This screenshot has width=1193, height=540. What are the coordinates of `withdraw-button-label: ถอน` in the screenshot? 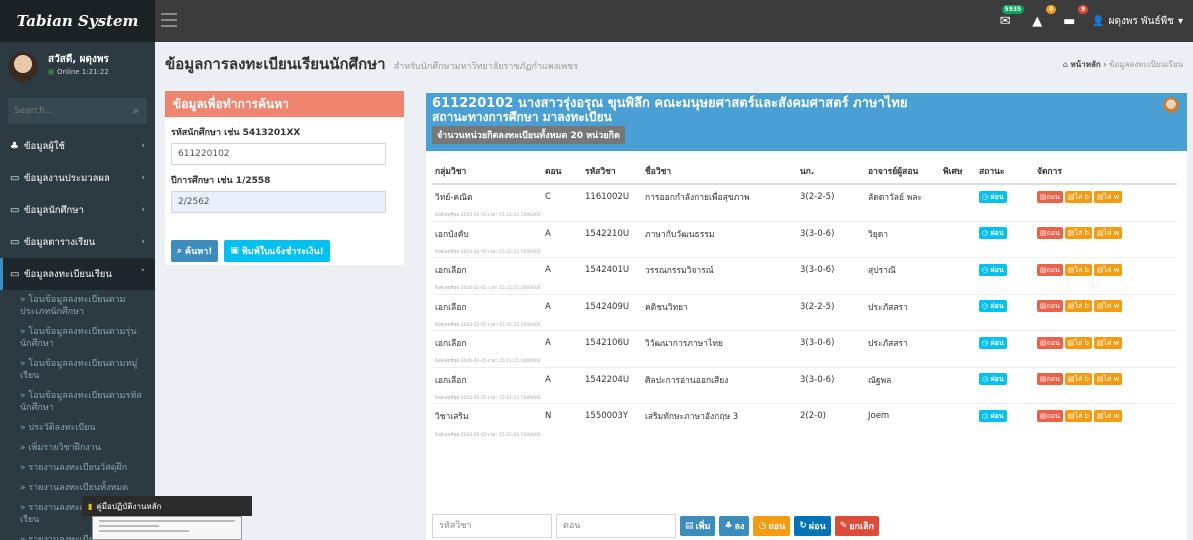 It's located at (777, 527).